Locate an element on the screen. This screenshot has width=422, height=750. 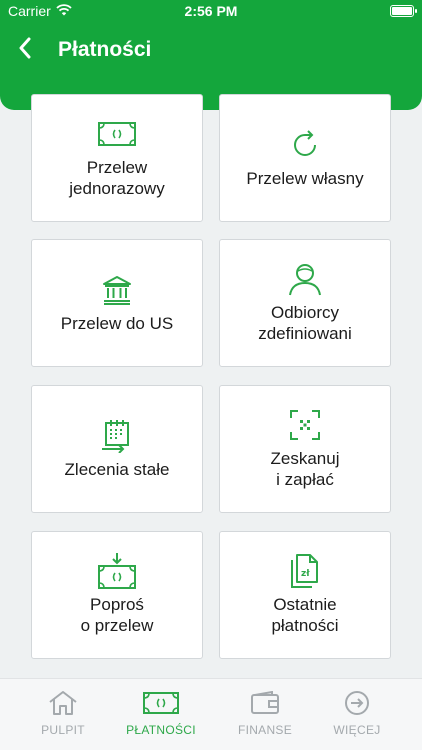
tab-platnosci: PŁATNOŚCI is located at coordinates (161, 717).